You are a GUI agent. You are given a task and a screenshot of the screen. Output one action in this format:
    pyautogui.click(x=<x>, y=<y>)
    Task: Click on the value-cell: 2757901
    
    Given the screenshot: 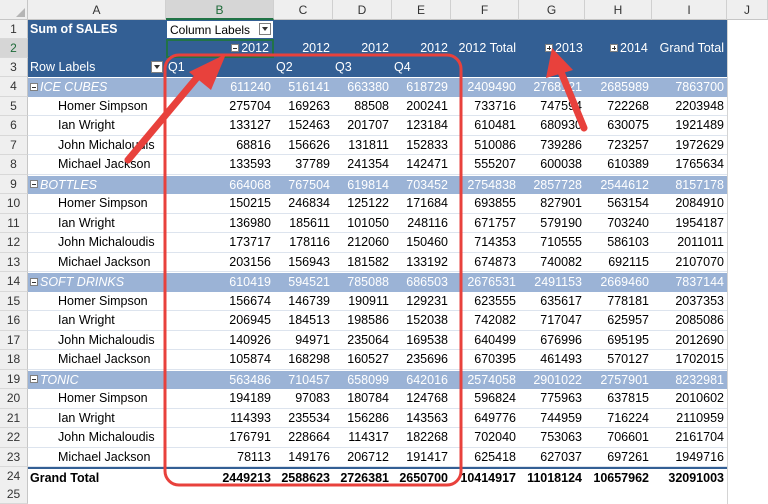 What is the action you would take?
    pyautogui.click(x=618, y=380)
    